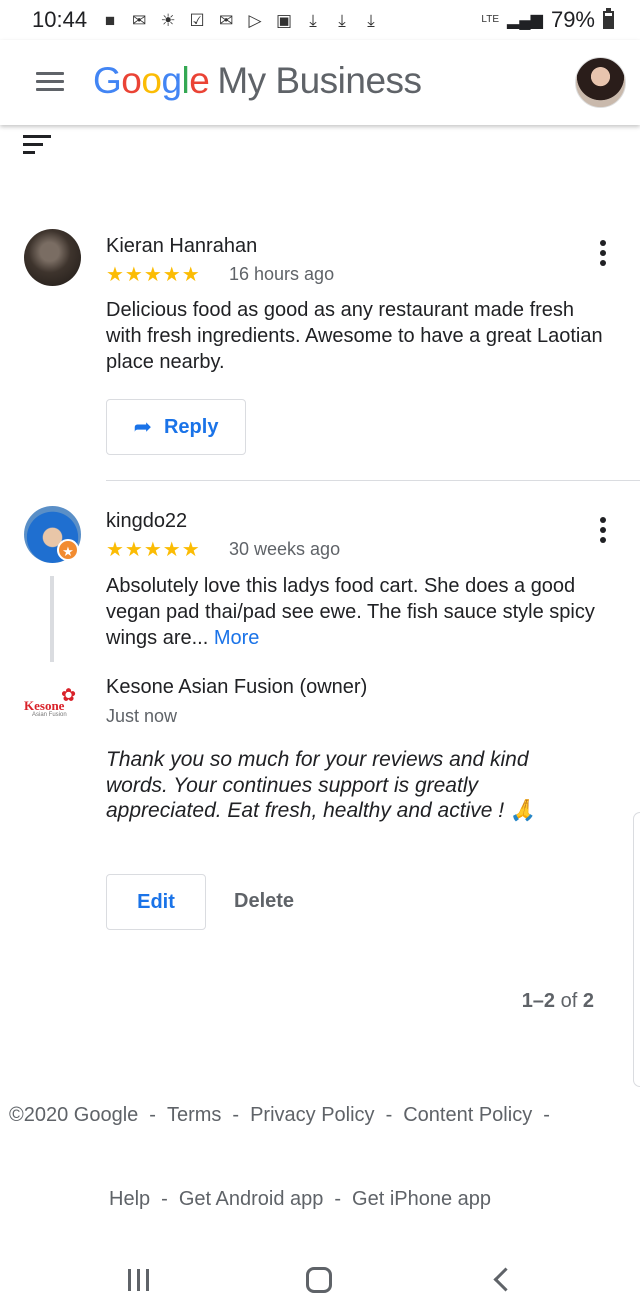  Describe the element at coordinates (146, 521) in the screenshot. I see `reviewer-name: kingdo22` at that location.